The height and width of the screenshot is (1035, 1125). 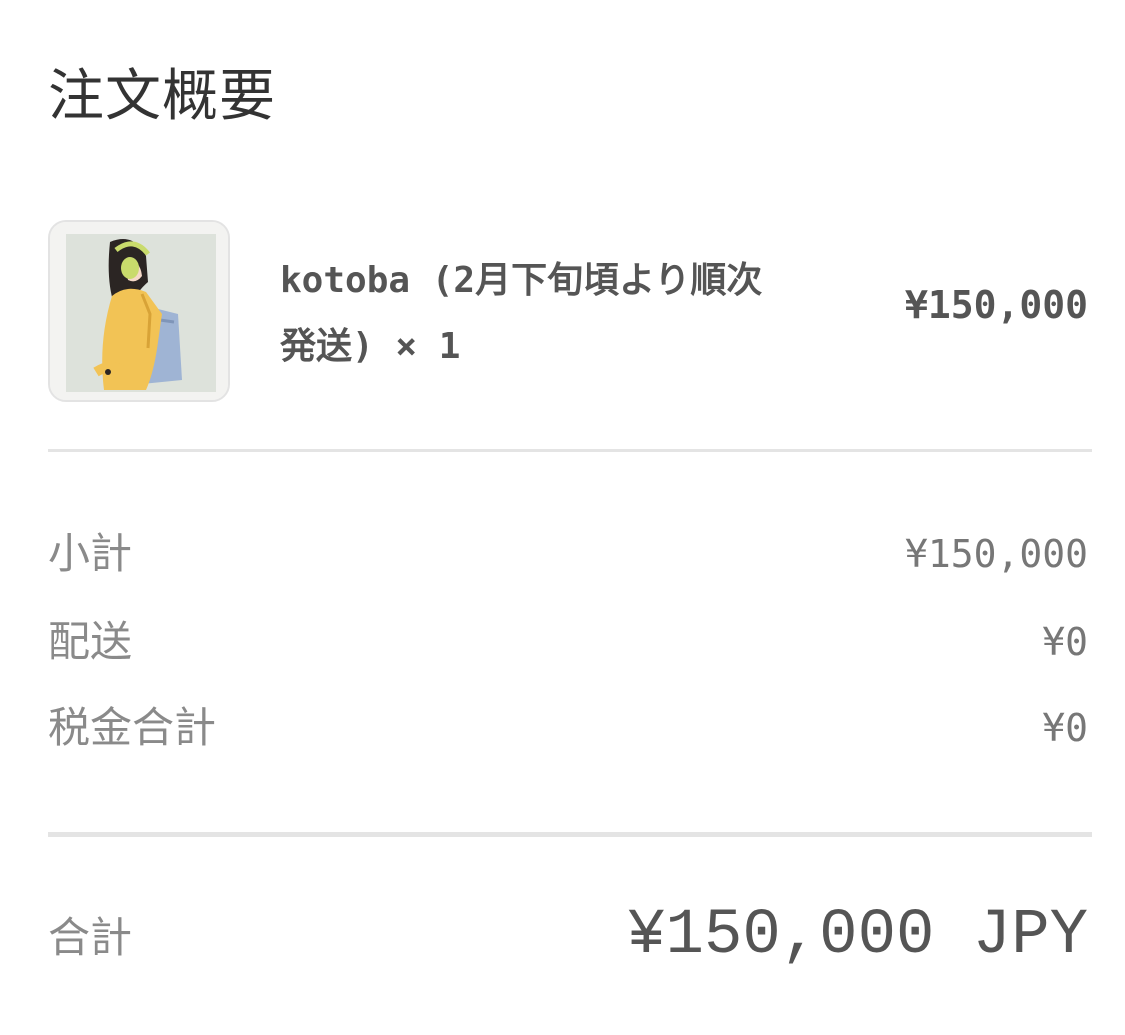 What do you see at coordinates (132, 727) in the screenshot?
I see `tax-label: 税金合計` at bounding box center [132, 727].